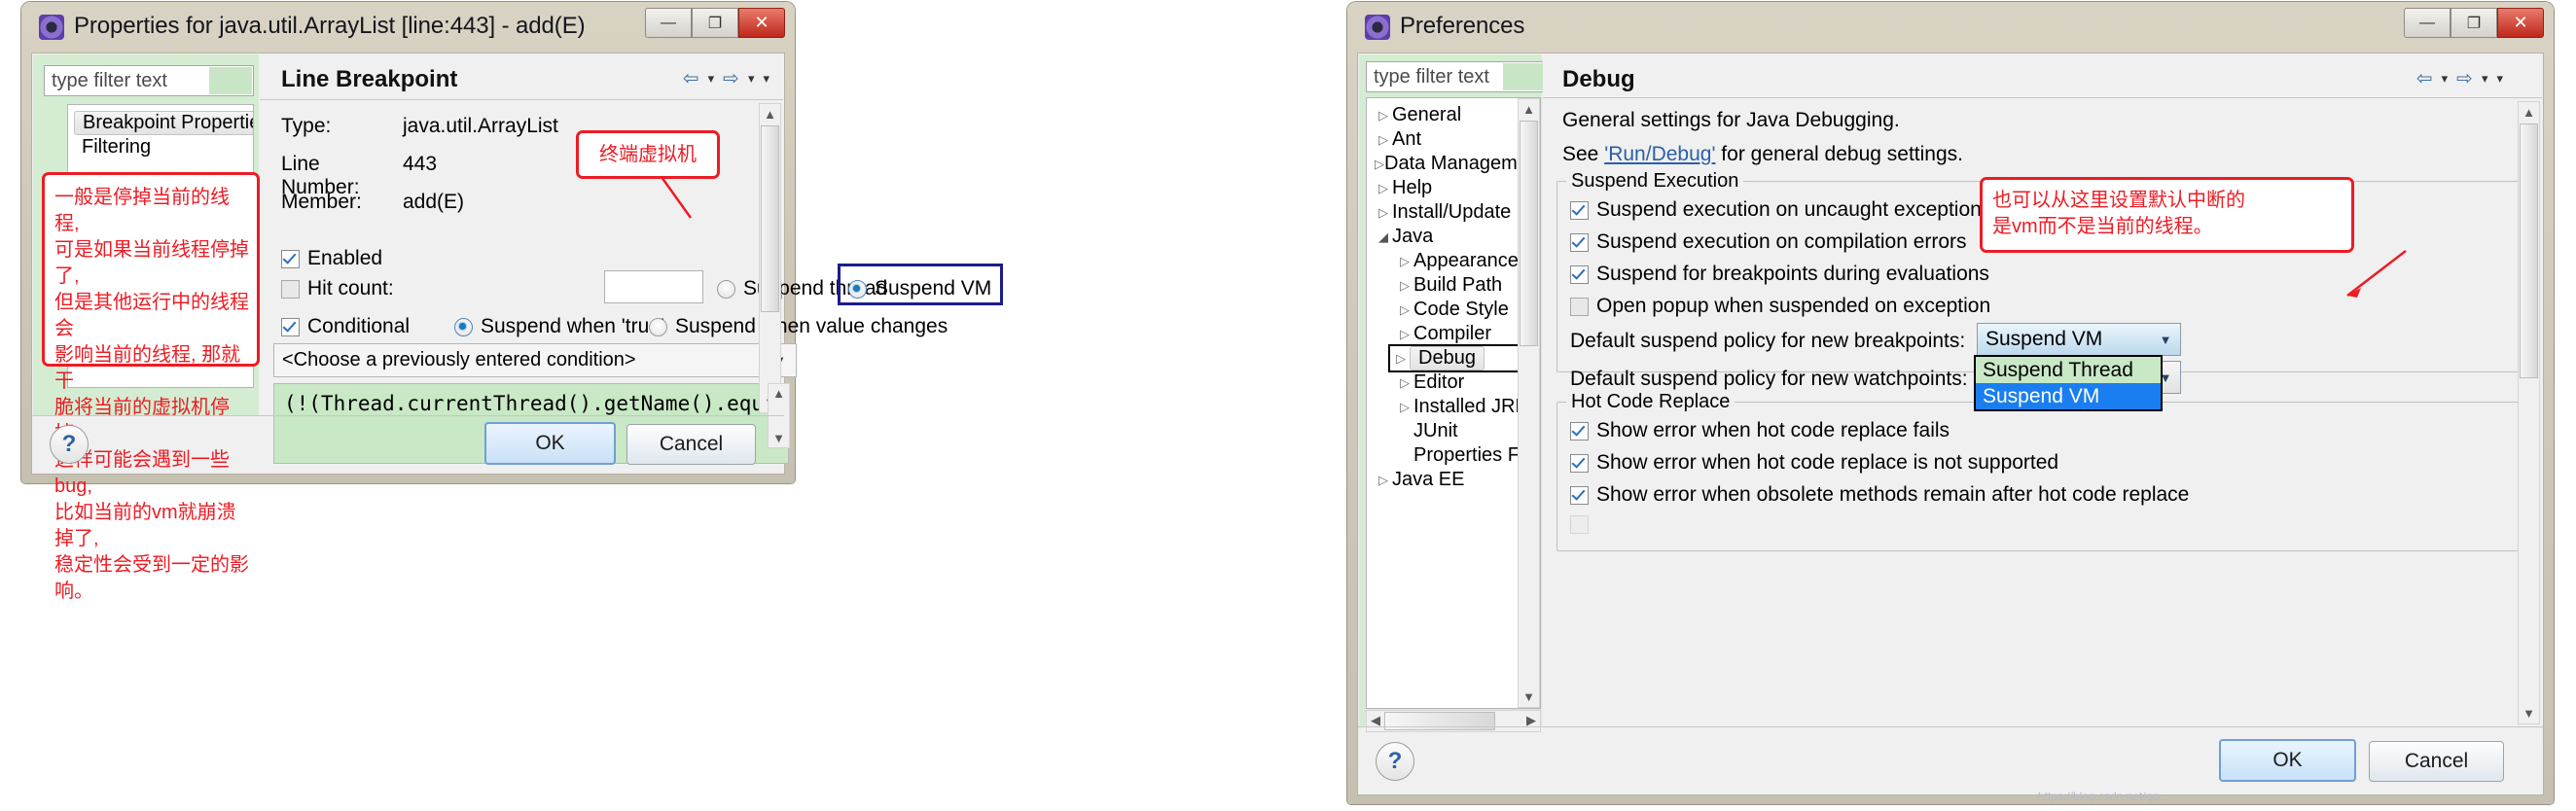 This screenshot has height=811, width=2576. What do you see at coordinates (345, 326) in the screenshot?
I see `conditional-row: Conditional` at bounding box center [345, 326].